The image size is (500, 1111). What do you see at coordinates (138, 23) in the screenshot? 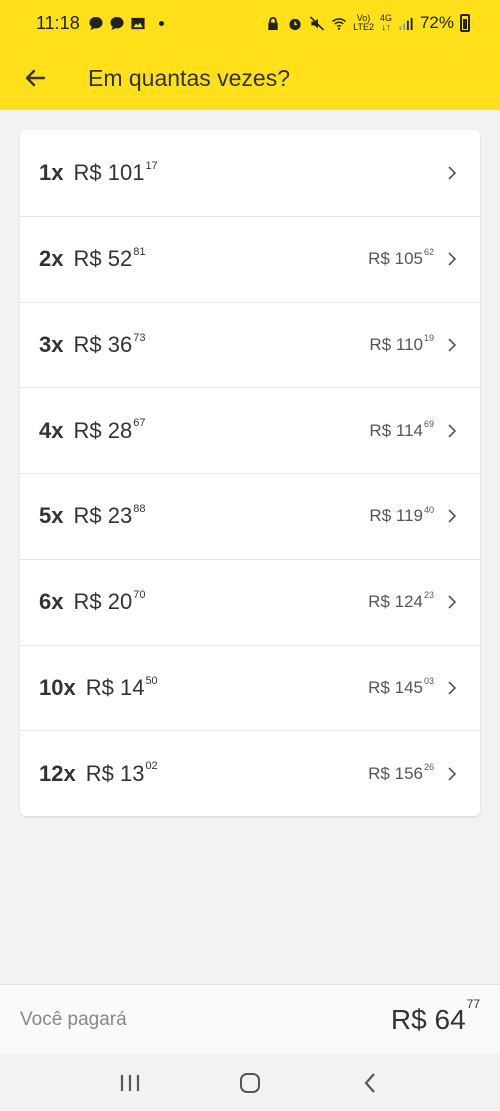
I see `image-icon` at bounding box center [138, 23].